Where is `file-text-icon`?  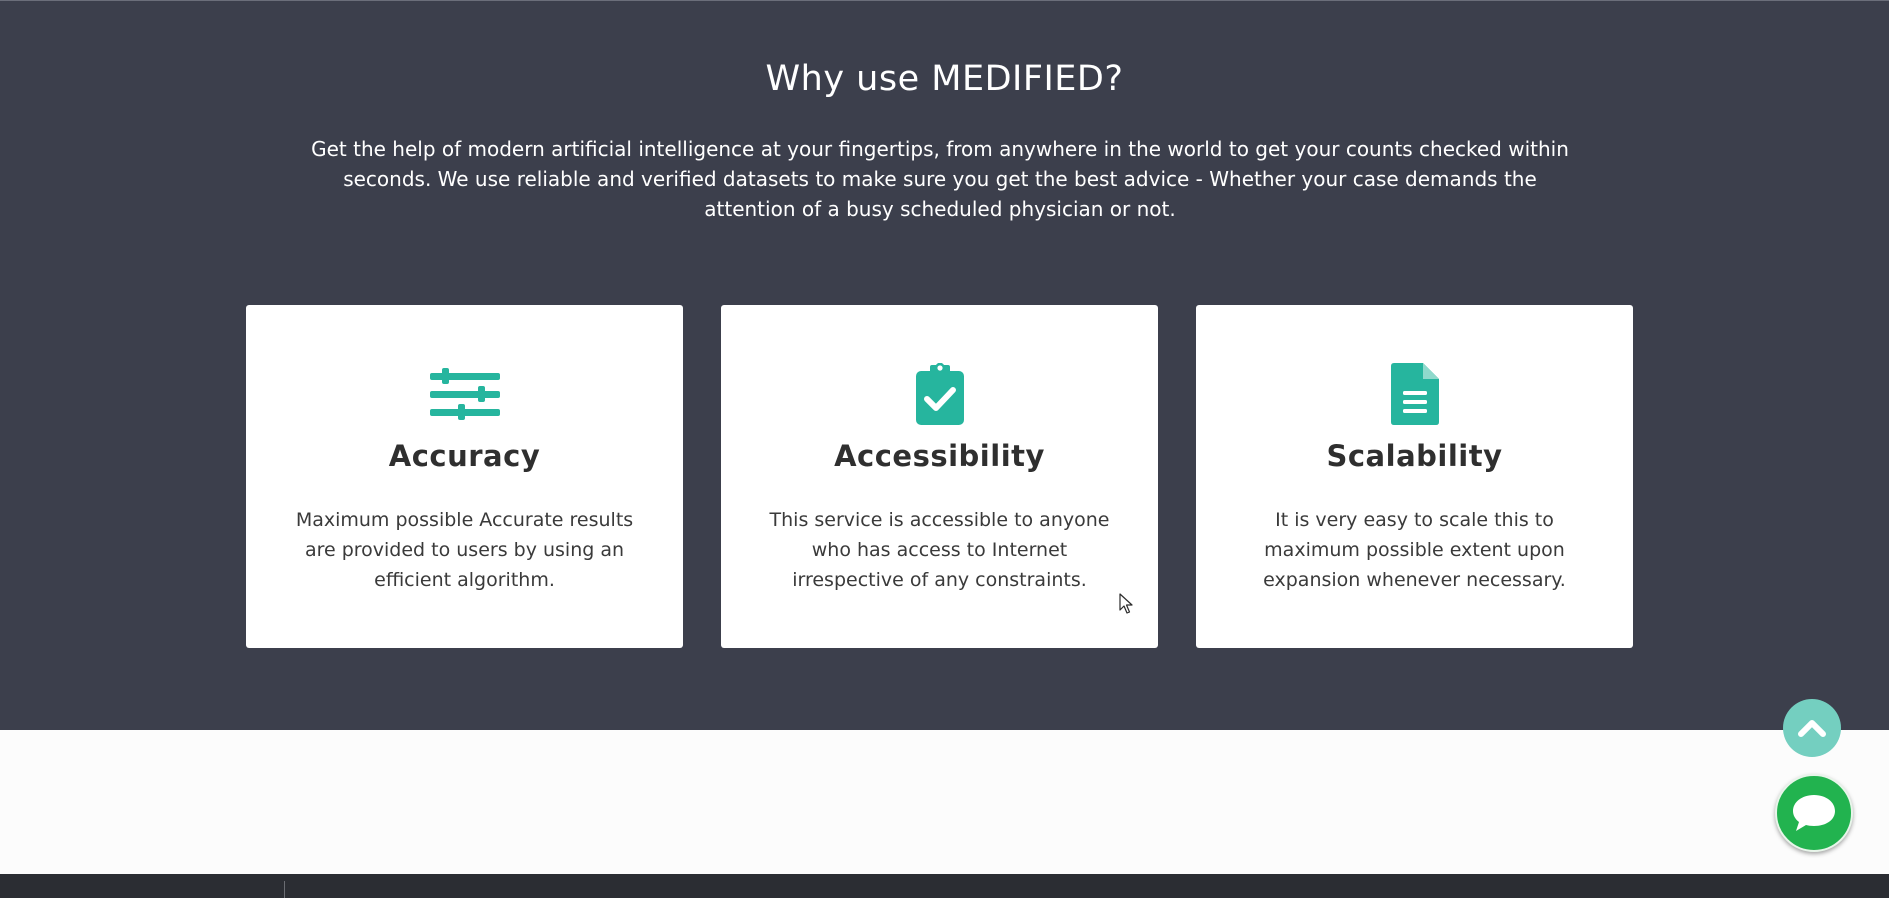 file-text-icon is located at coordinates (1414, 394).